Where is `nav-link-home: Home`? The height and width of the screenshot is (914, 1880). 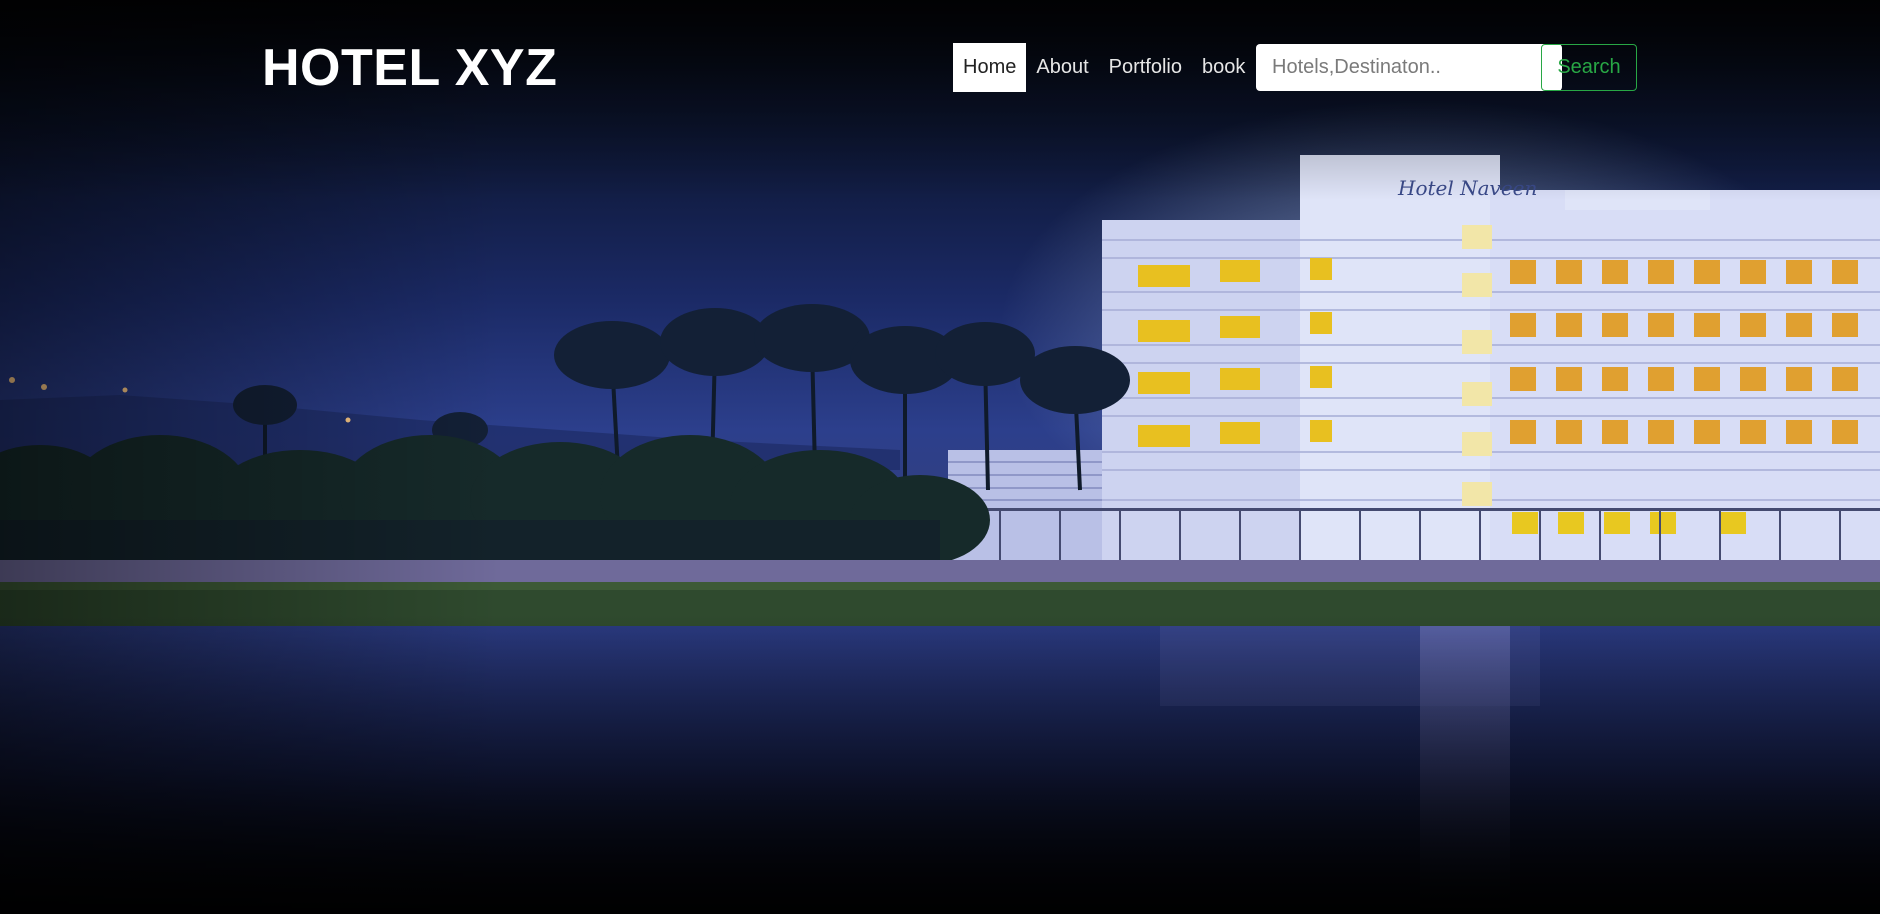 nav-link-home: Home is located at coordinates (990, 67).